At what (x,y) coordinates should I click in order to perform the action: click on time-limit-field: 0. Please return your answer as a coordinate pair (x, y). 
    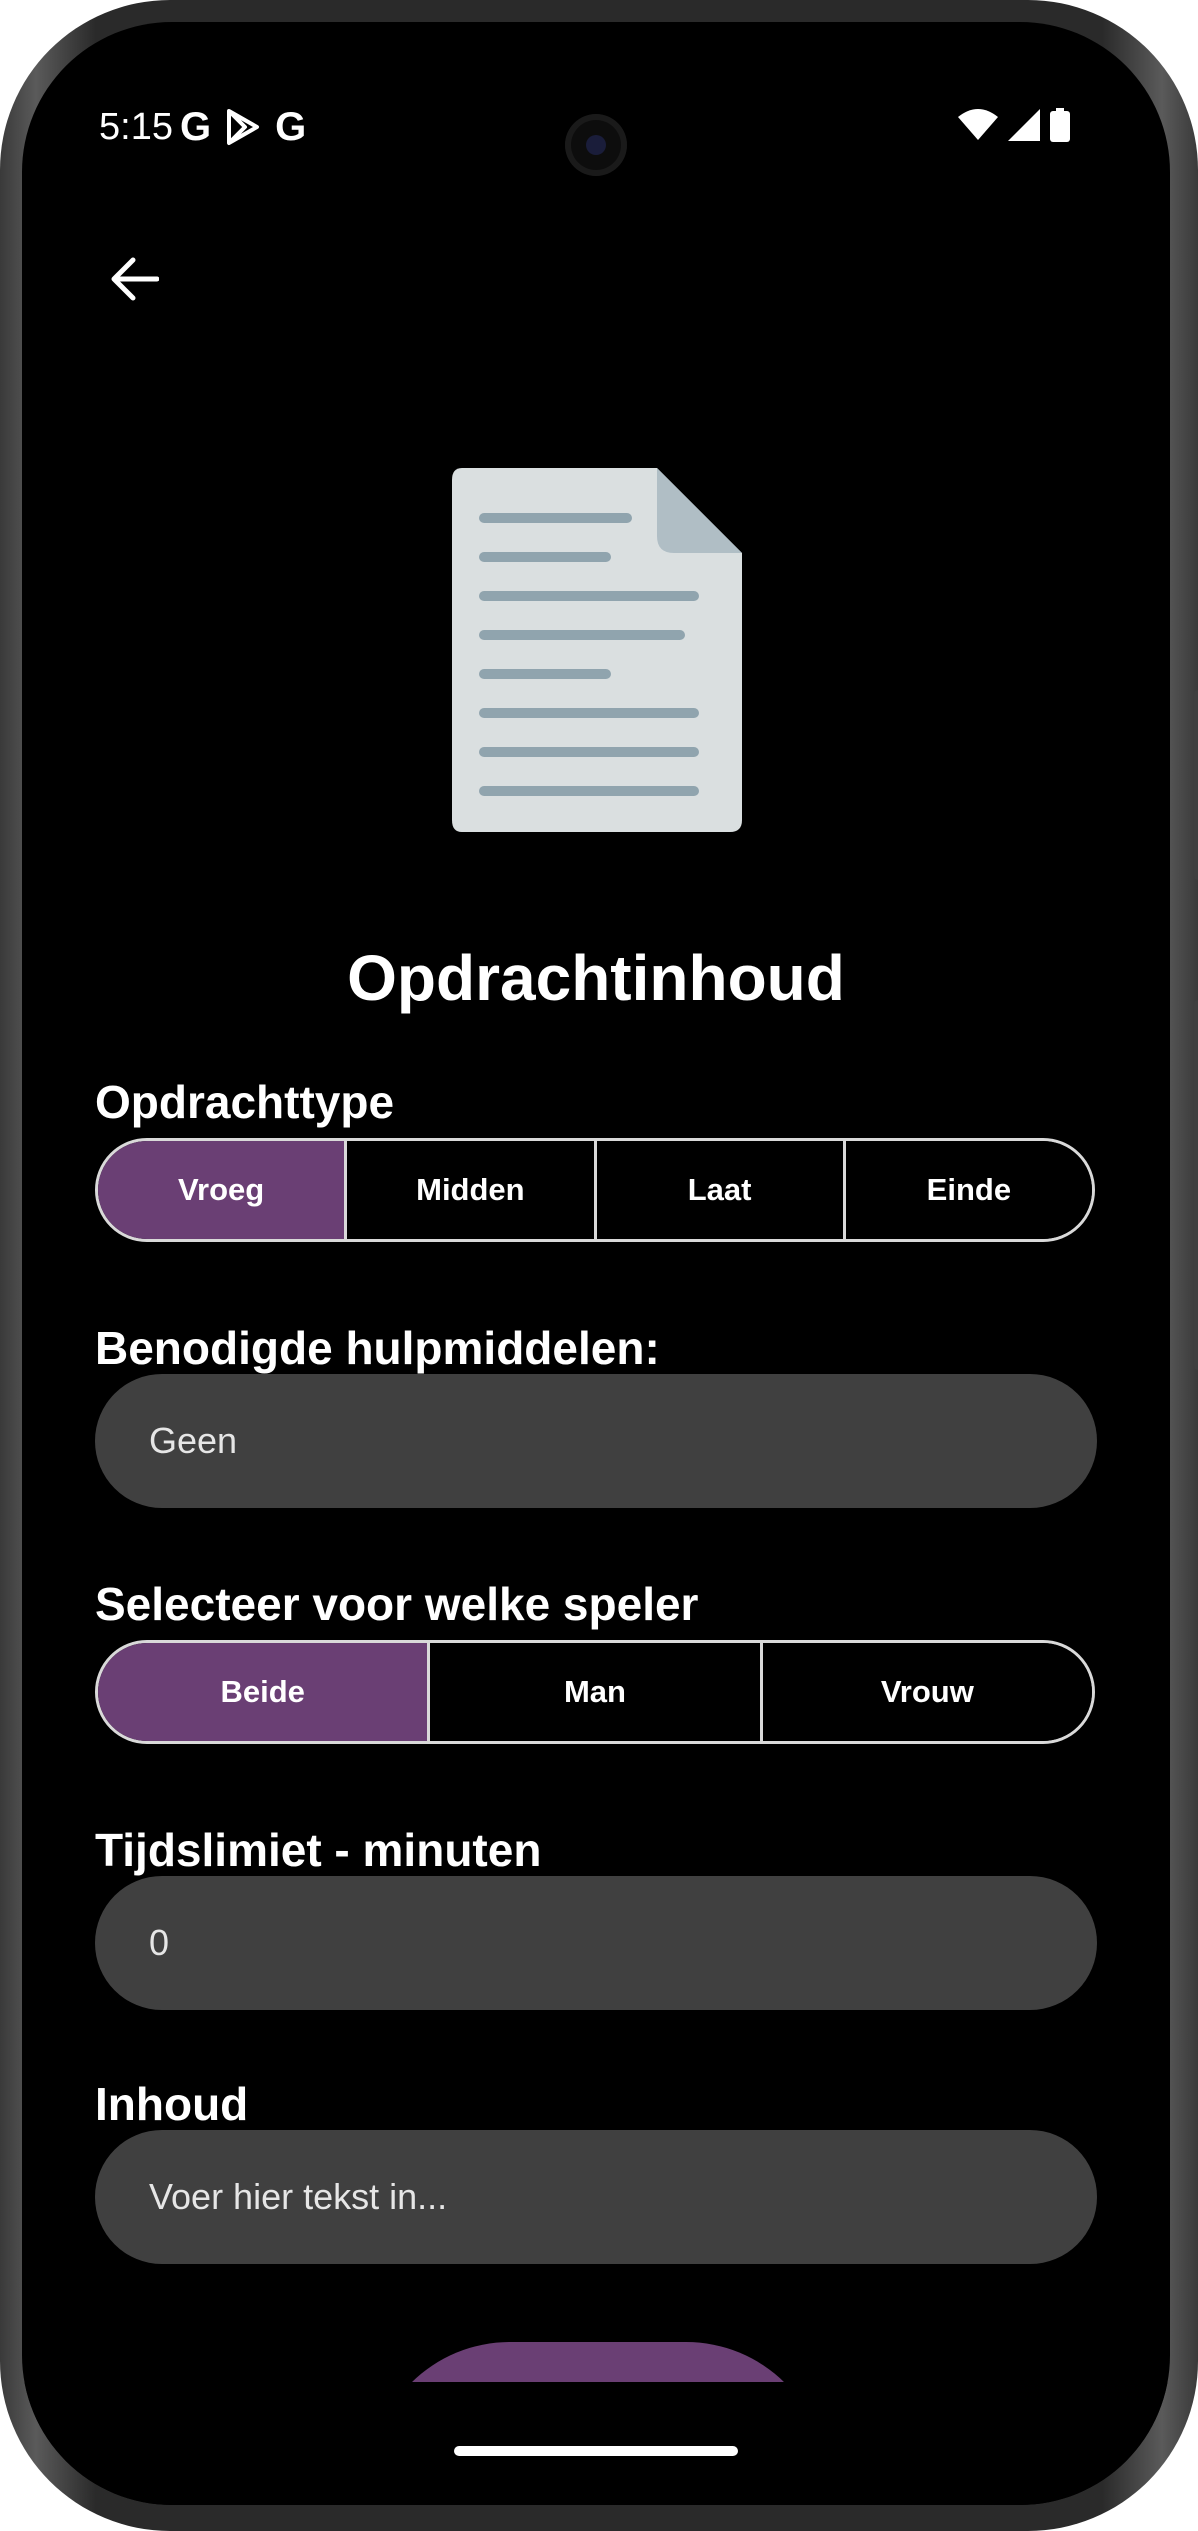
    Looking at the image, I should click on (596, 1943).